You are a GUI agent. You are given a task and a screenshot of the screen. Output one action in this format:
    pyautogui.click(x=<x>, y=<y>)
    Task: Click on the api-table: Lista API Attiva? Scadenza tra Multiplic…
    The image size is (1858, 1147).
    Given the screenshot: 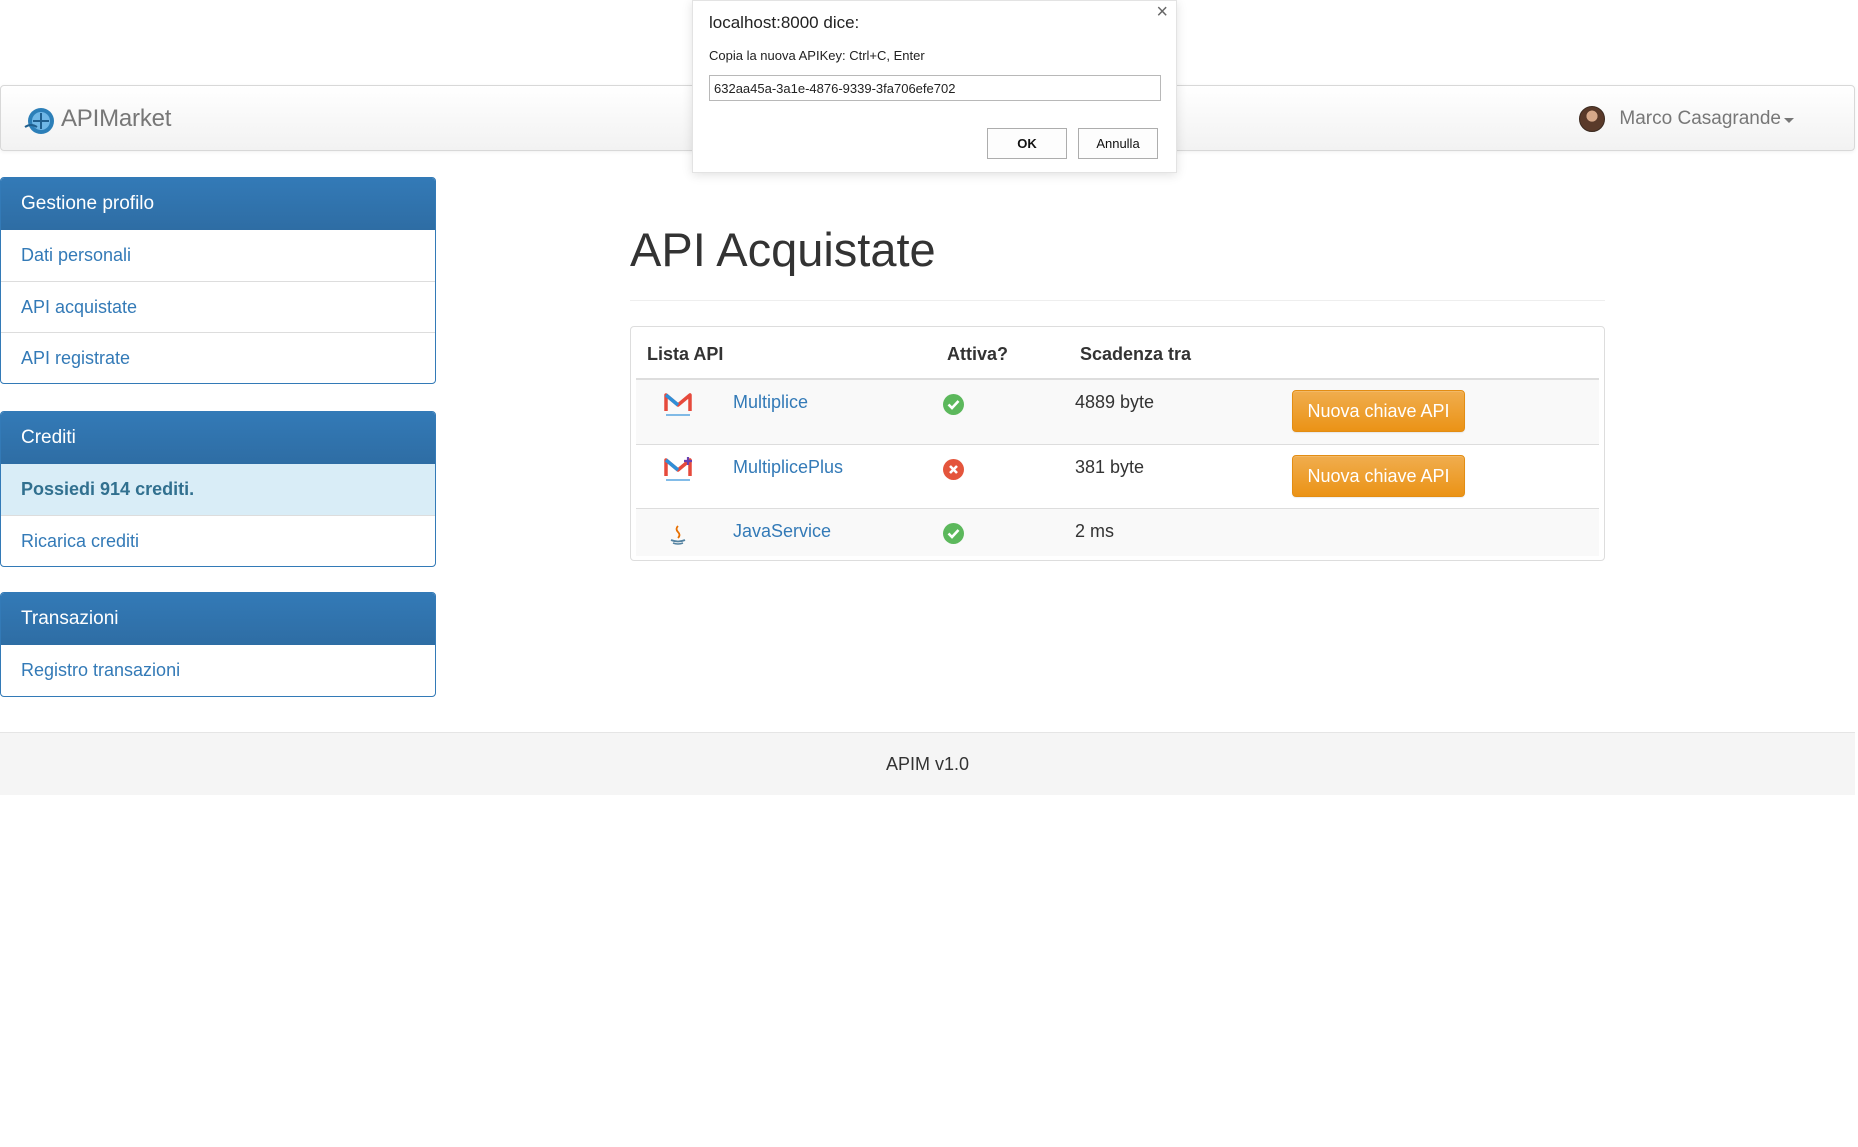 What is the action you would take?
    pyautogui.click(x=1117, y=443)
    